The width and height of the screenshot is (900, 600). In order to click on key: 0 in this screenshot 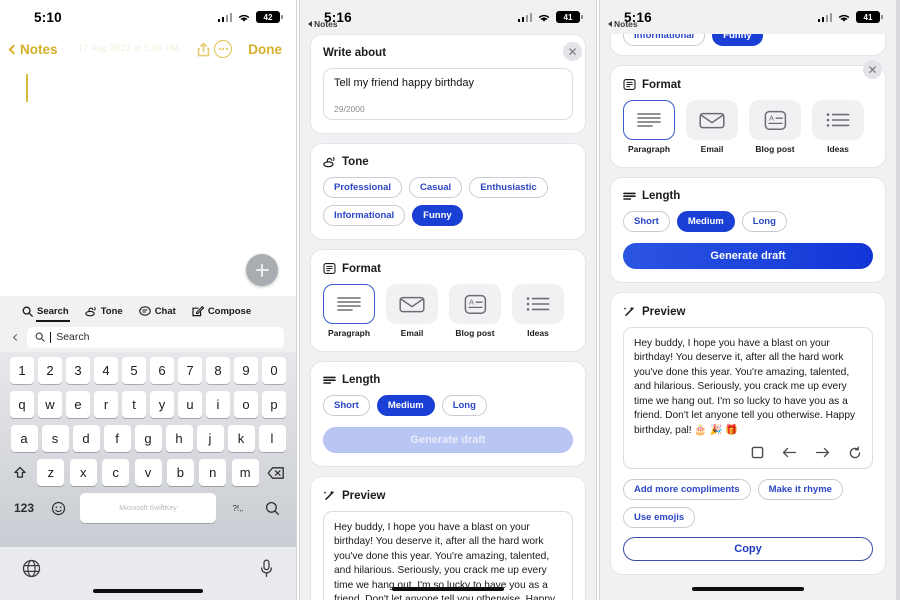, I will do `click(274, 370)`.